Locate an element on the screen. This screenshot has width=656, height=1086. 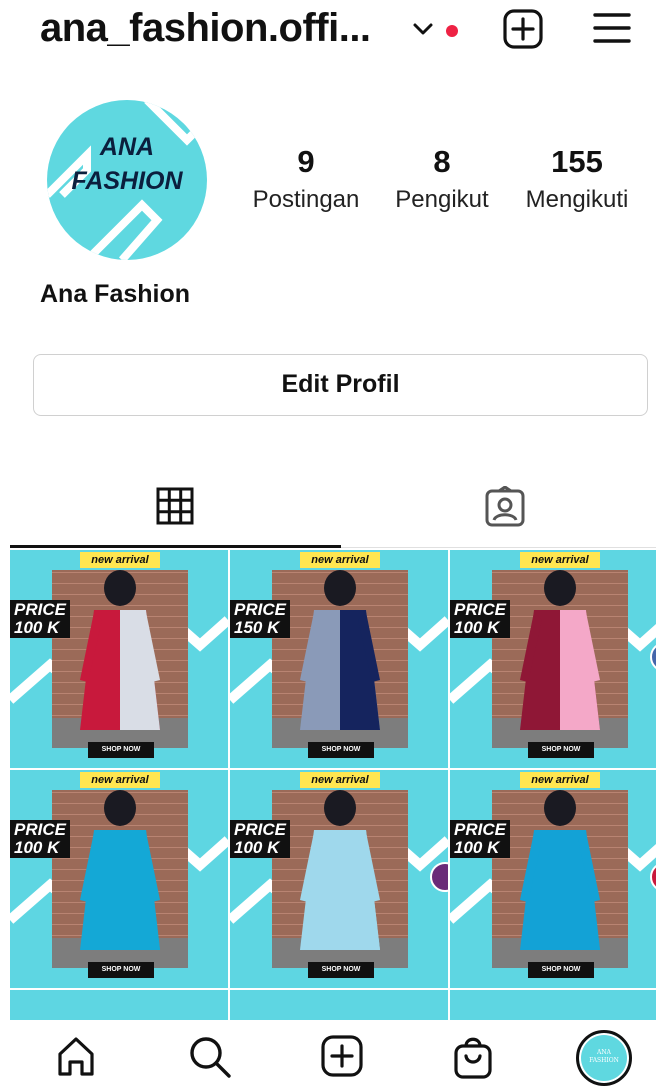
tagged-person-icon is located at coordinates (505, 506).